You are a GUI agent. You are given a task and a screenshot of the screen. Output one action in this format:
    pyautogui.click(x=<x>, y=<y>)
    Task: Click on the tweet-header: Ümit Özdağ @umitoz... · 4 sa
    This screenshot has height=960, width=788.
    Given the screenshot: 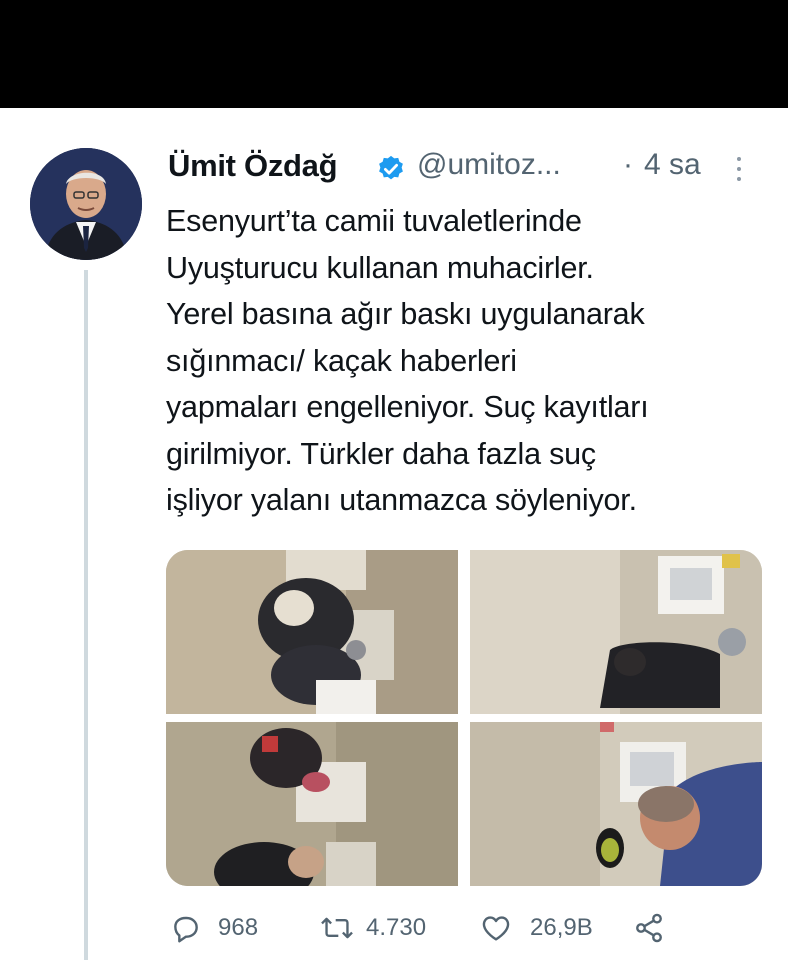 What is the action you would take?
    pyautogui.click(x=468, y=169)
    